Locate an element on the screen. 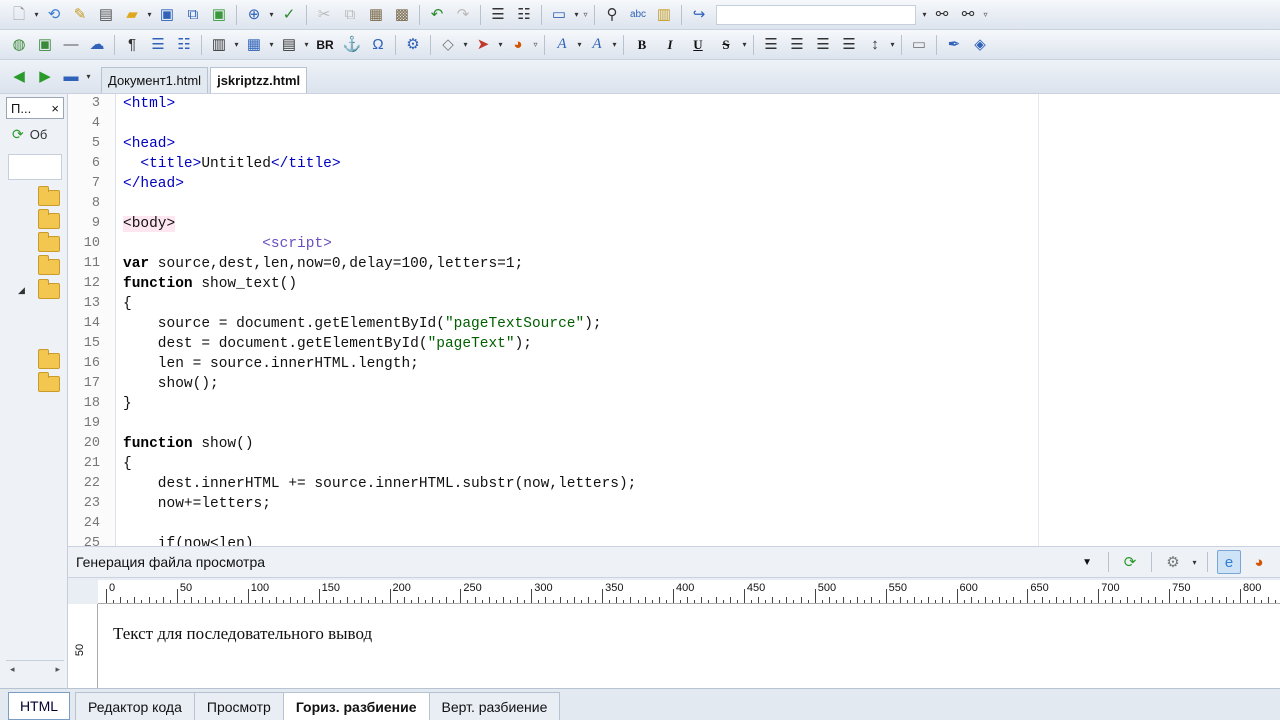 The width and height of the screenshot is (1280, 720). font-style-icon: A is located at coordinates (562, 45).